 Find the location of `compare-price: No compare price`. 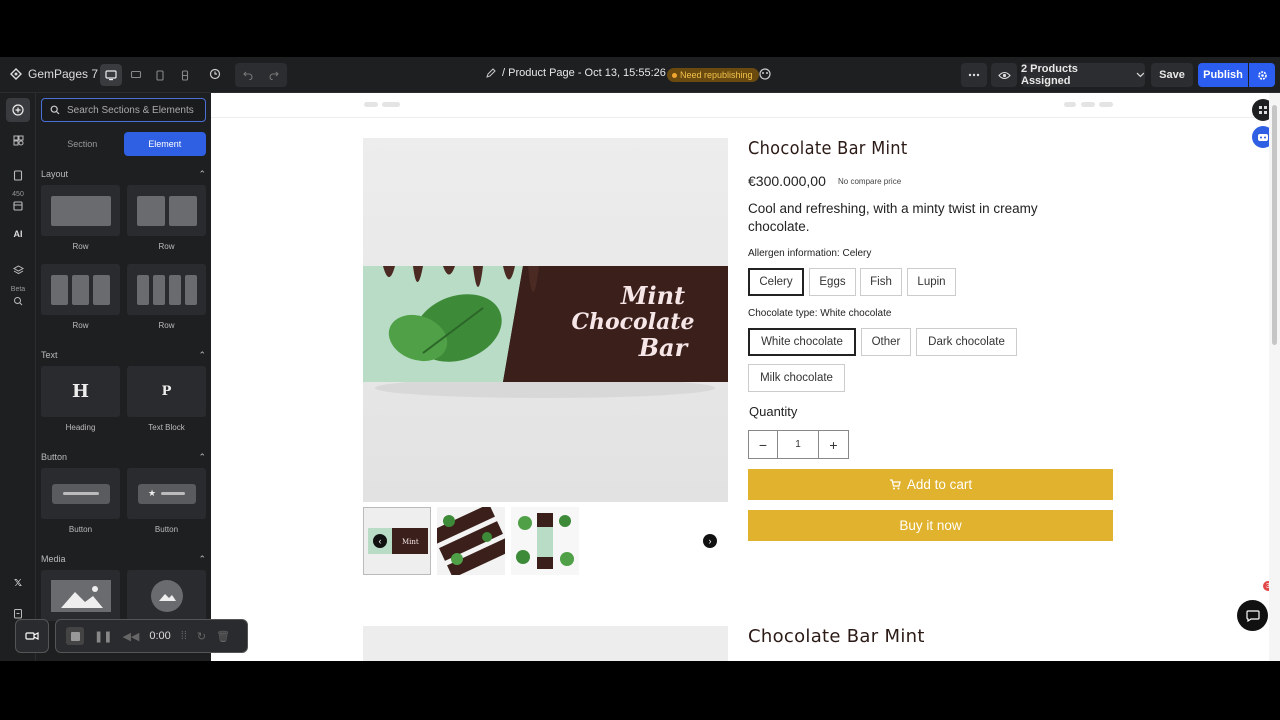

compare-price: No compare price is located at coordinates (869, 181).